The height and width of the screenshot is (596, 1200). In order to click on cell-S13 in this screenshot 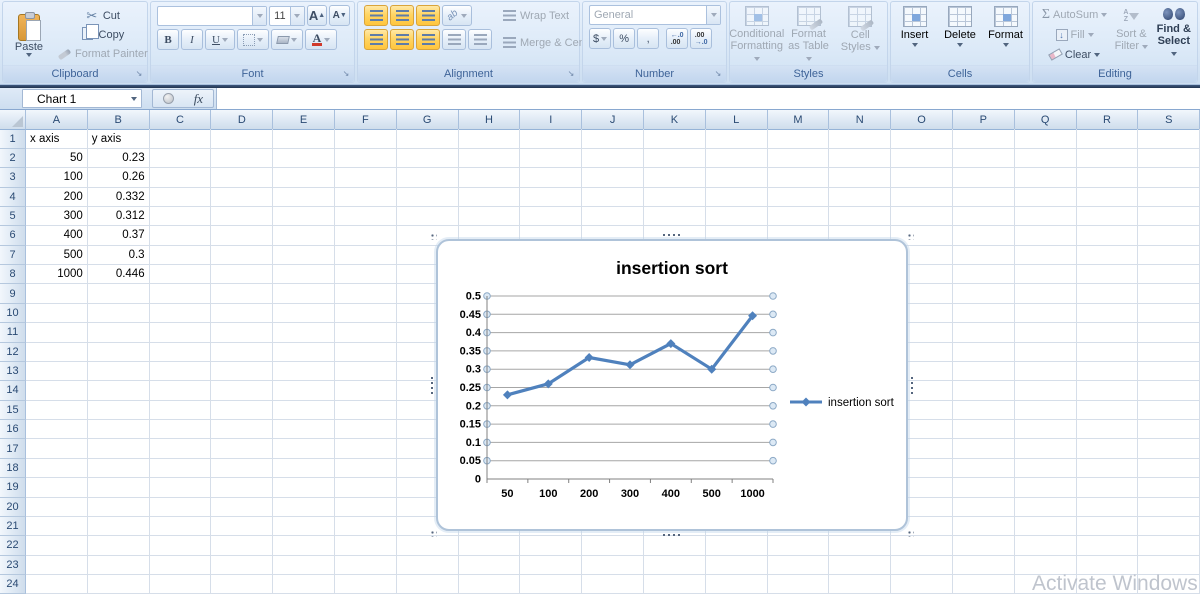, I will do `click(1169, 371)`.